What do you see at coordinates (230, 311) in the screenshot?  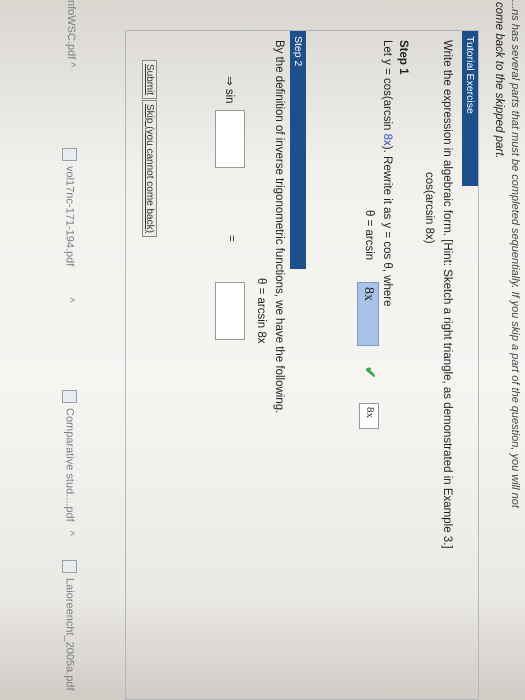 I see `step2-right-input` at bounding box center [230, 311].